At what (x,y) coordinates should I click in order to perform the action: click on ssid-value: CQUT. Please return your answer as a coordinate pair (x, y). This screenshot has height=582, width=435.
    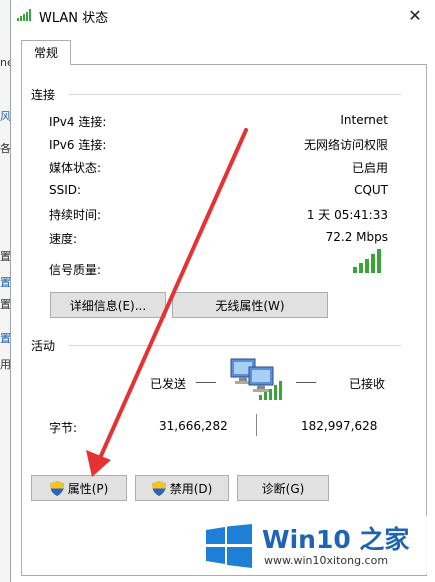
    Looking at the image, I should click on (371, 190).